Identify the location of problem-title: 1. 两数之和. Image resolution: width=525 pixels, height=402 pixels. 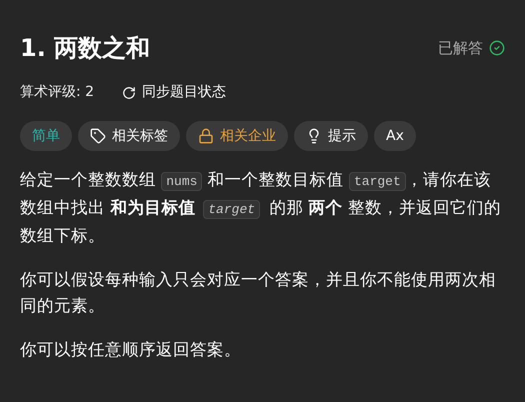
(85, 48).